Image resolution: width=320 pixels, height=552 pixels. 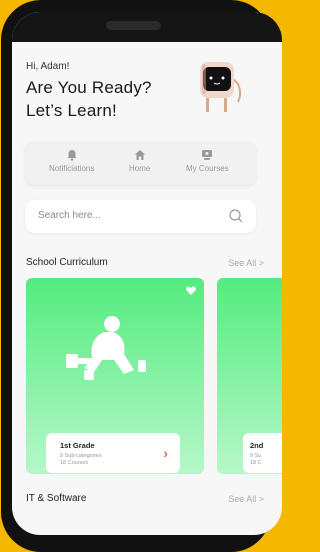 I want to click on nav-label-home: Home, so click(x=140, y=168).